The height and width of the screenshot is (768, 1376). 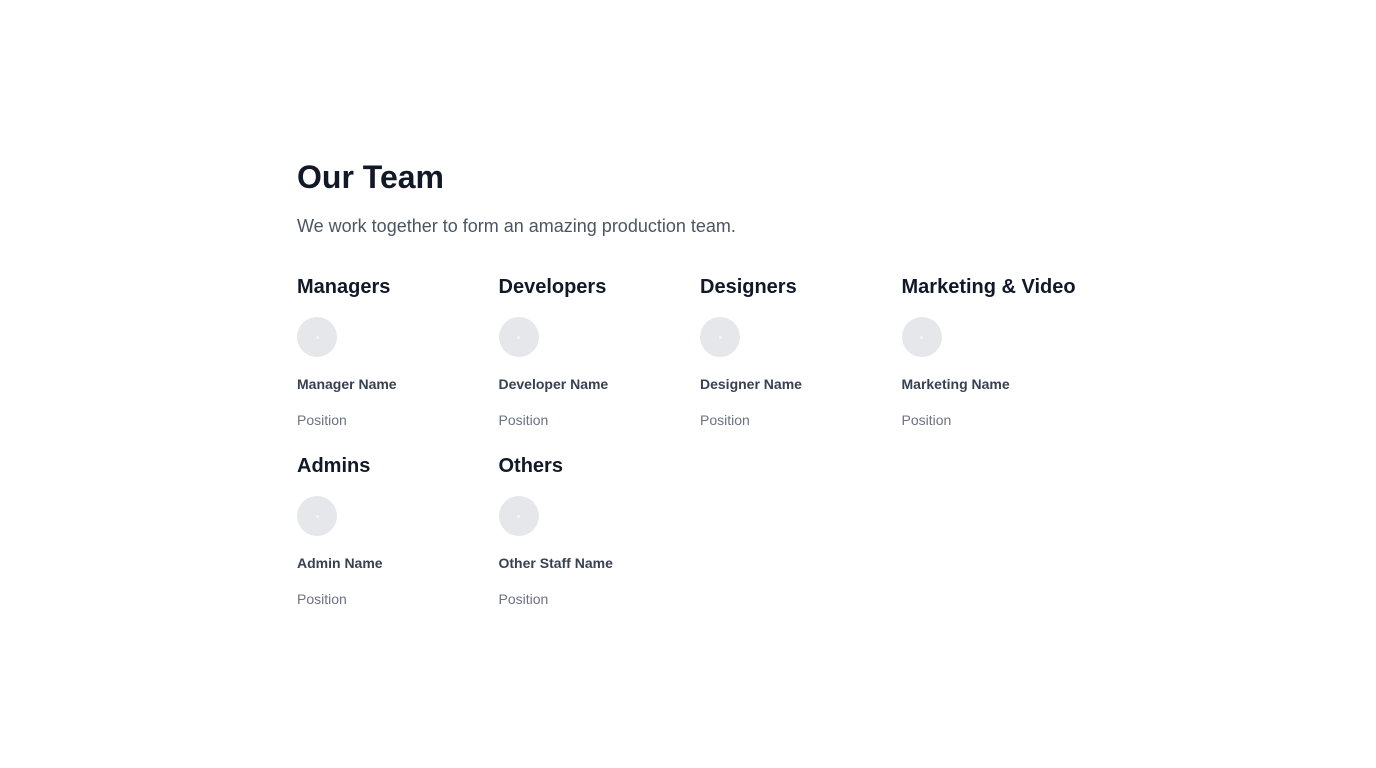 I want to click on department-title: Marketing & Video, so click(x=988, y=287).